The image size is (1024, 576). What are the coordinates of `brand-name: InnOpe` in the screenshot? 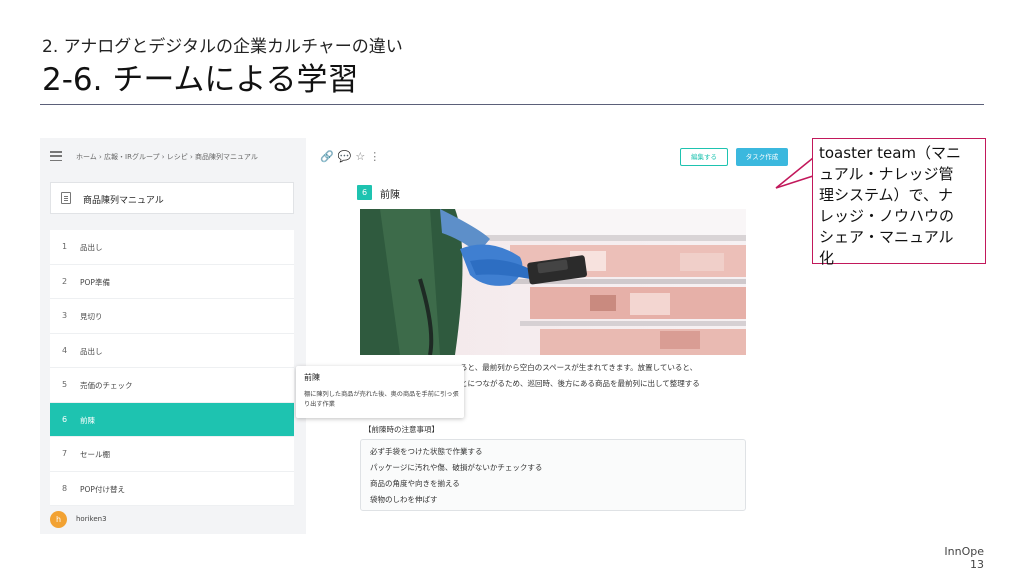 It's located at (964, 551).